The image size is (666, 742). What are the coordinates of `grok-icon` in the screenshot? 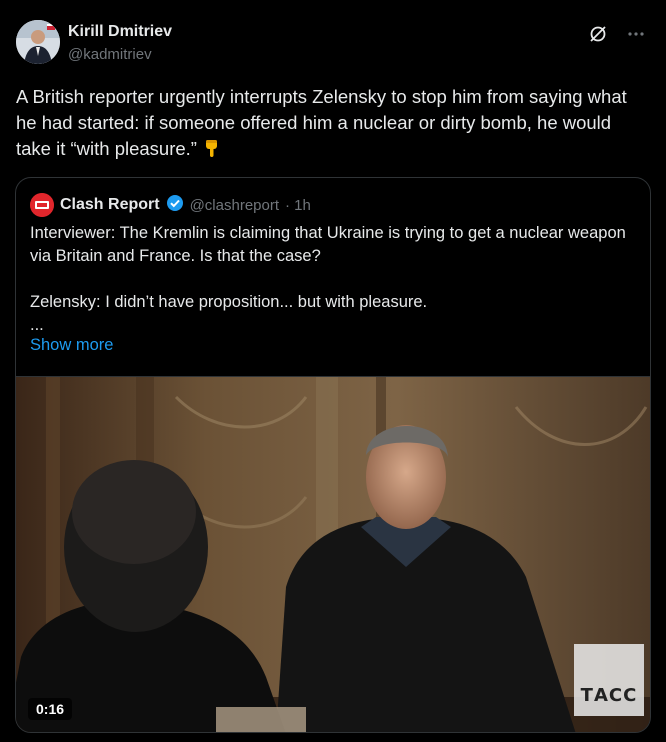 It's located at (598, 34).